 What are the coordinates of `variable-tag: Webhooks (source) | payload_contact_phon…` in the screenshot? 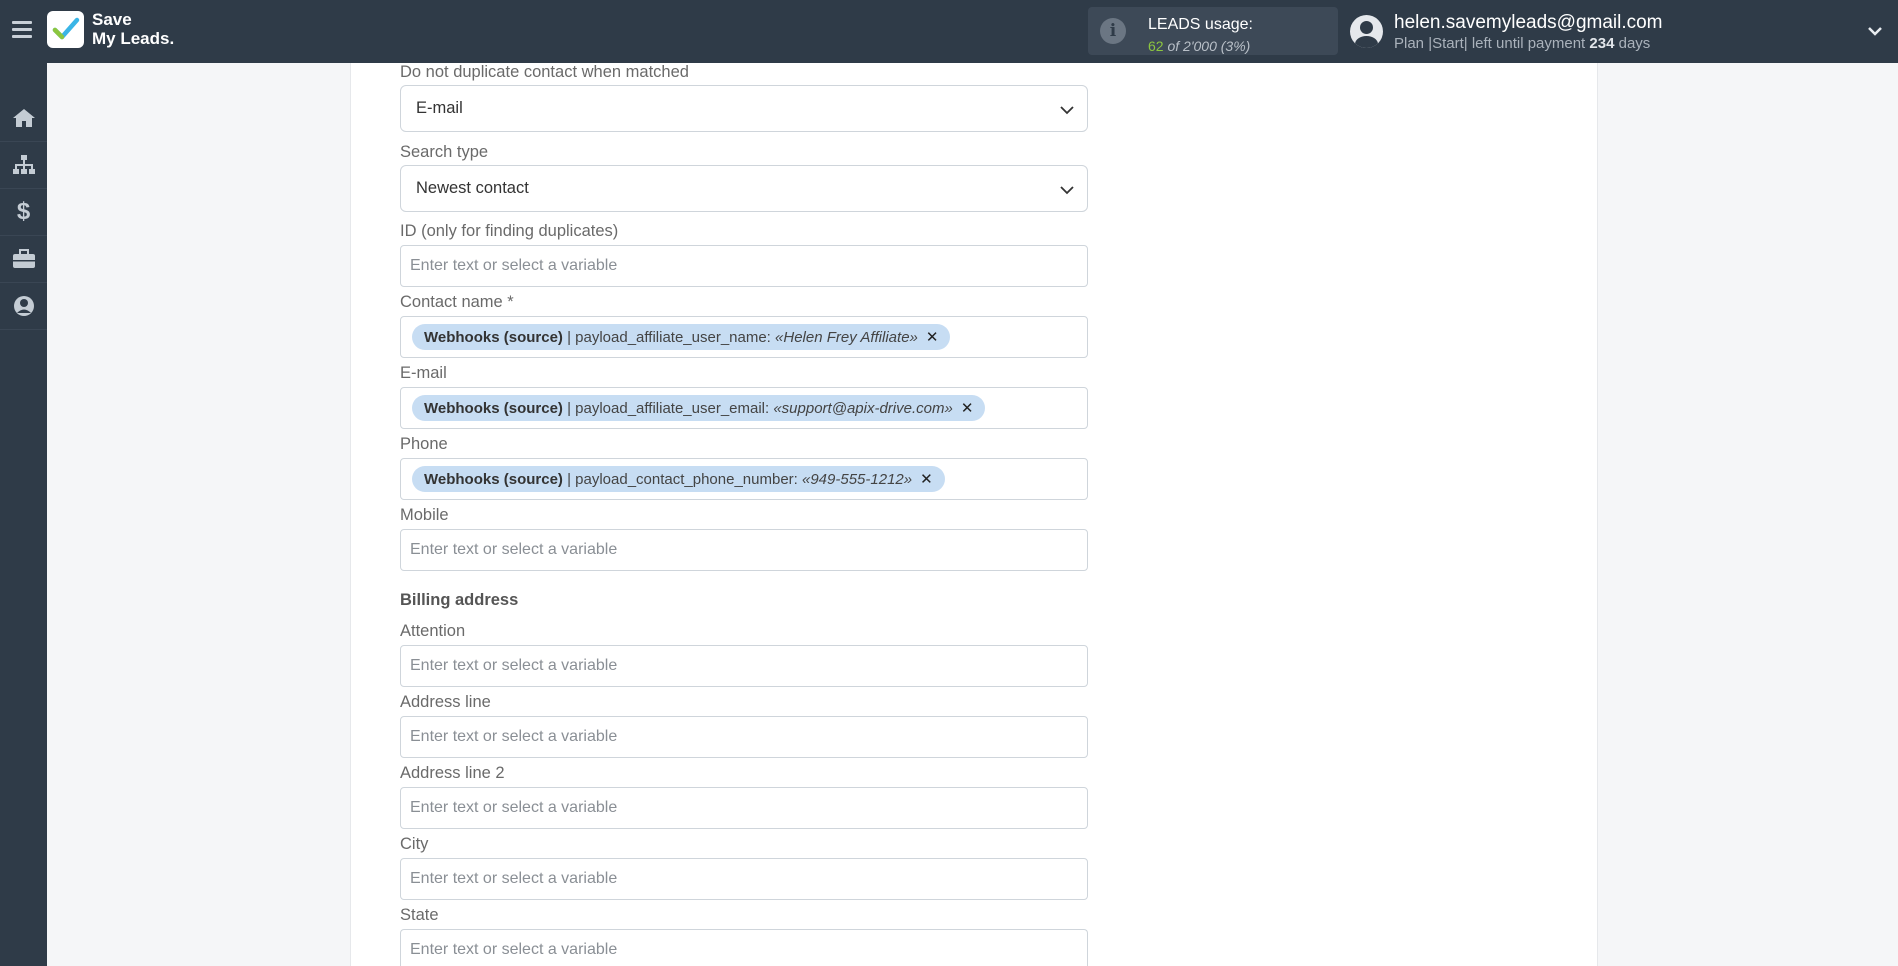 It's located at (678, 479).